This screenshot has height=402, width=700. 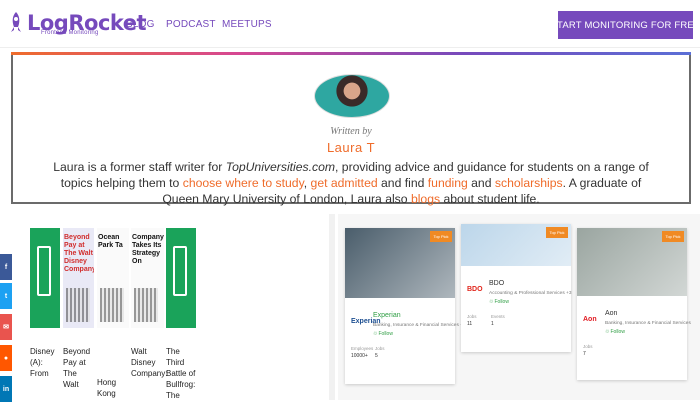 I want to click on facebook-share-button: f, so click(x=6, y=267).